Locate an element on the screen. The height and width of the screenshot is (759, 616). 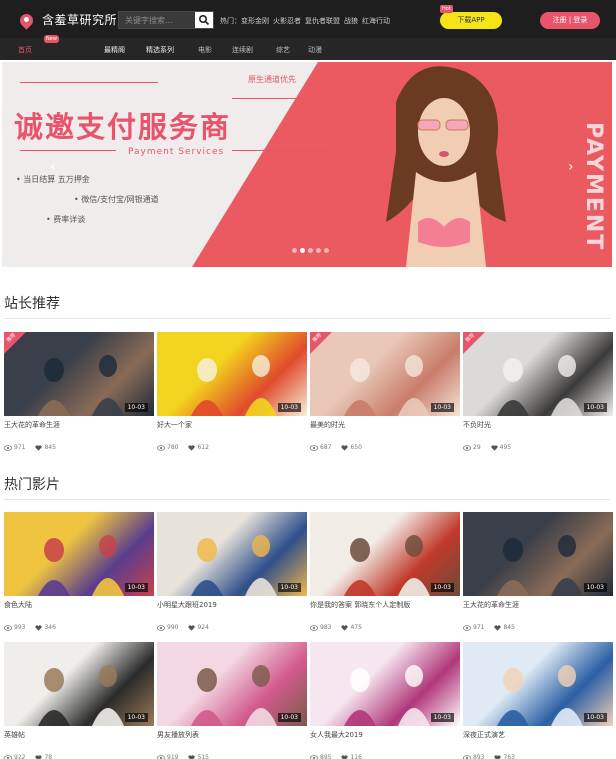
new-badge: New is located at coordinates (51, 39).